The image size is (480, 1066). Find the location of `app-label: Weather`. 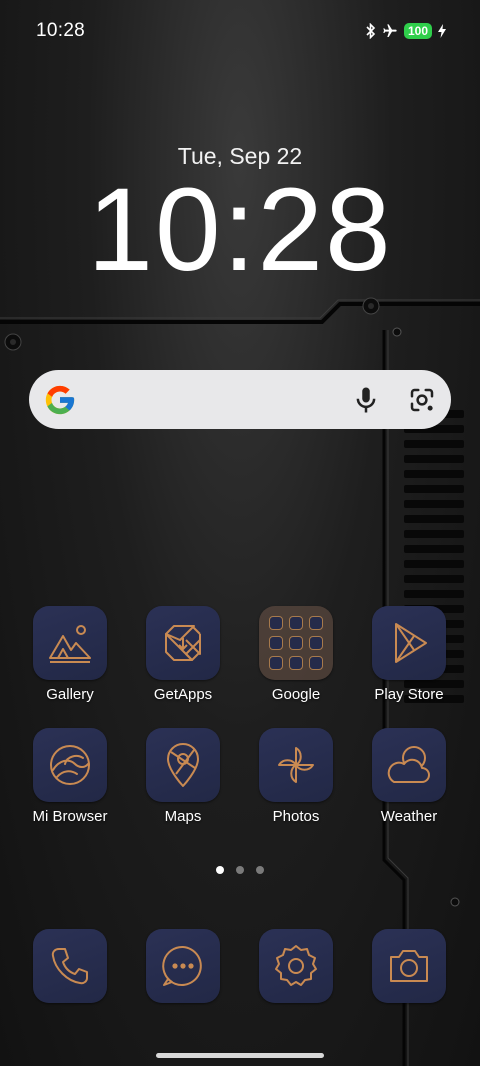

app-label: Weather is located at coordinates (409, 816).